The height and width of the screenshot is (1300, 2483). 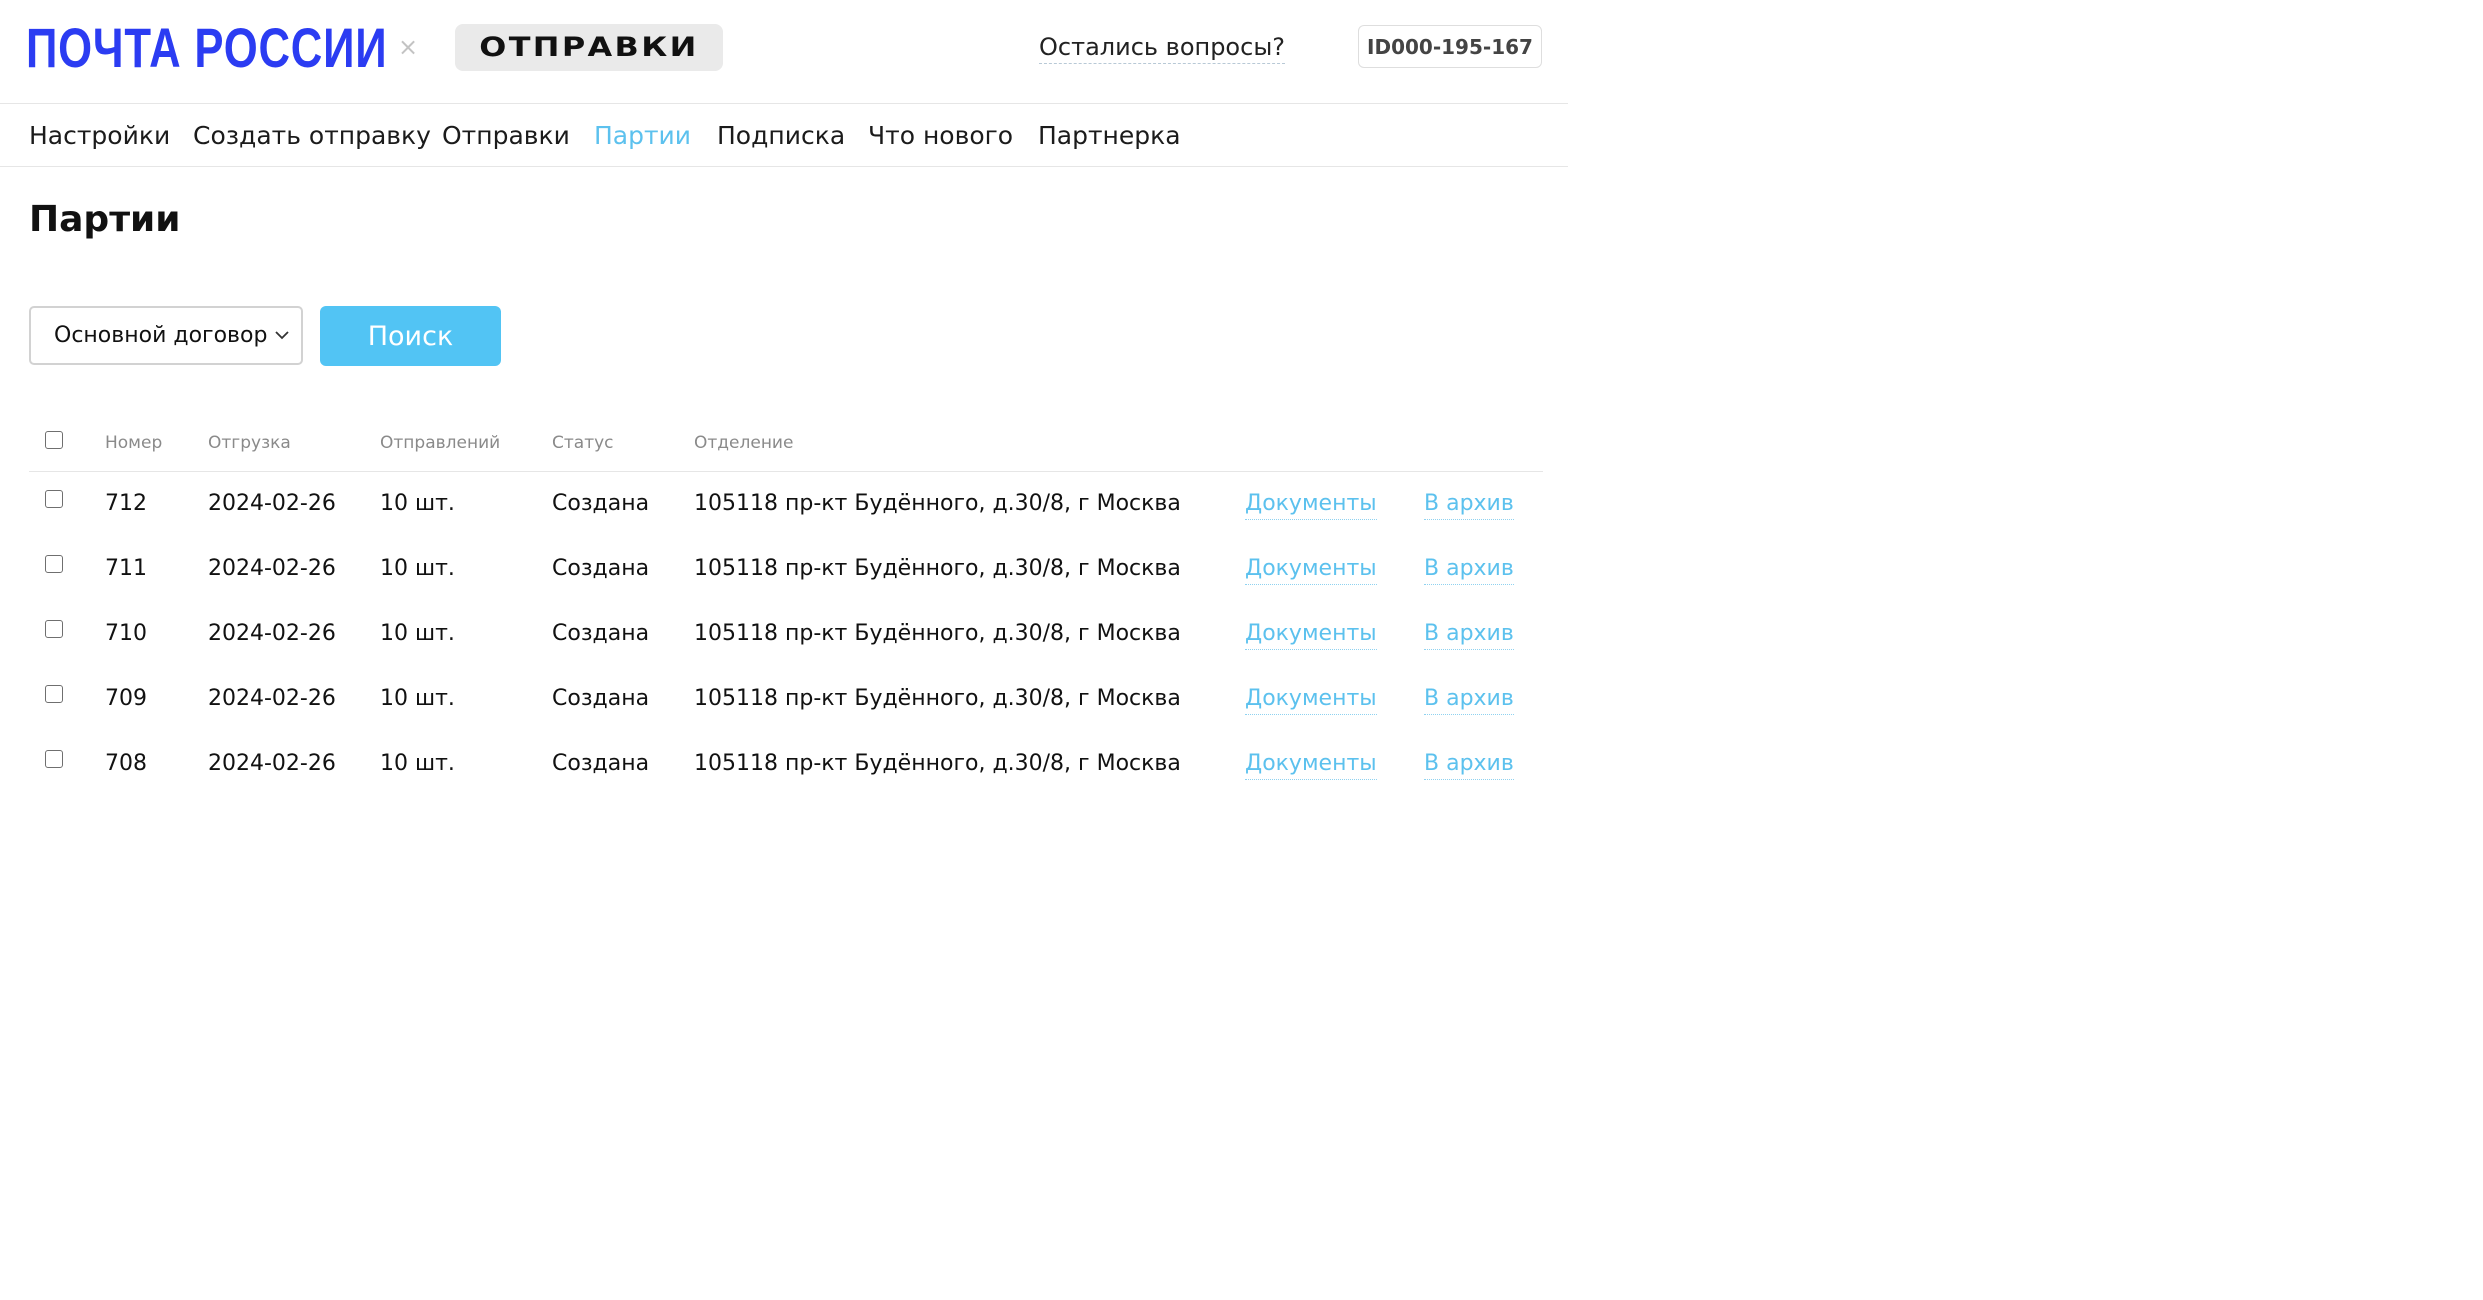 I want to click on nav-item-partner: Партнерка, so click(x=1109, y=136).